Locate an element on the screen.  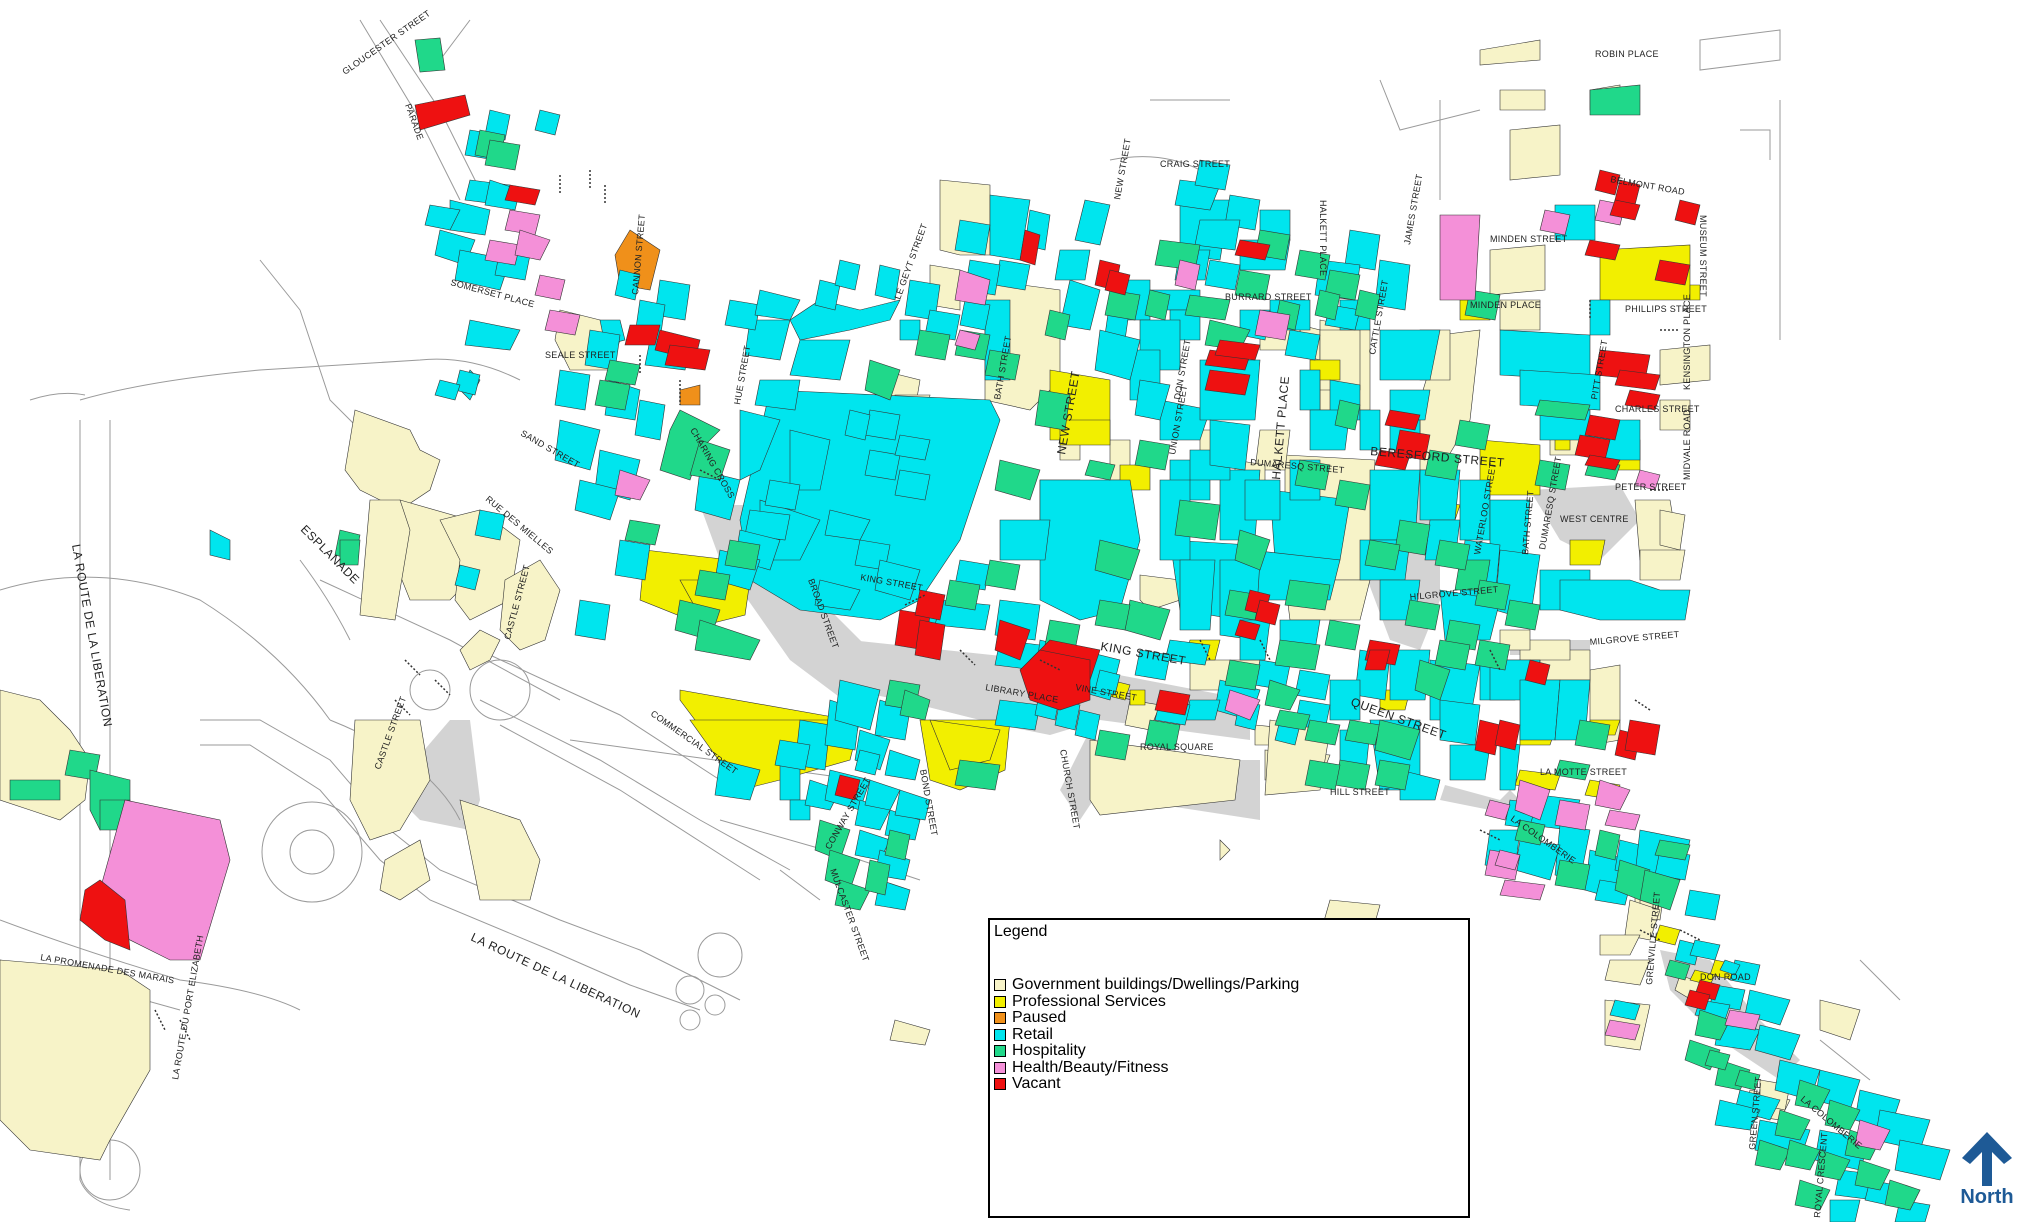
label-craig: CRAIG STREET is located at coordinates (1195, 164).